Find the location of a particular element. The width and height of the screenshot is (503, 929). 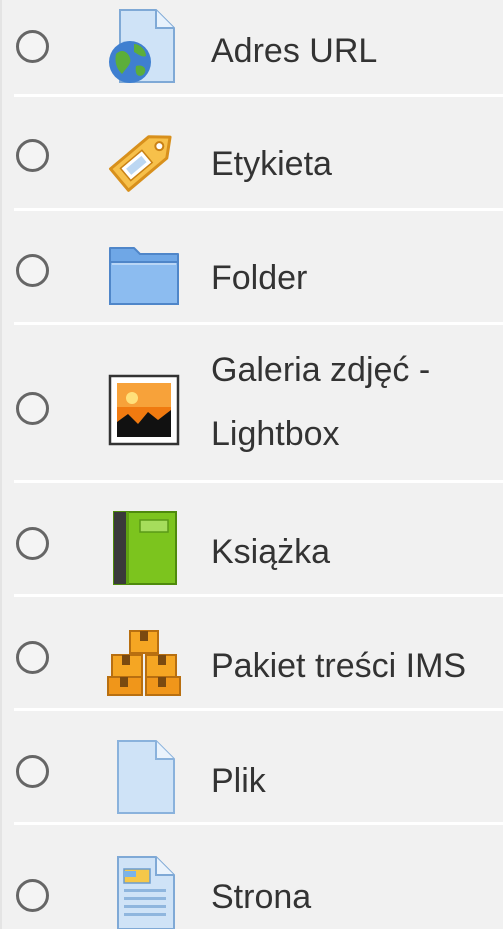

list-item-page: Strona is located at coordinates (252, 877).